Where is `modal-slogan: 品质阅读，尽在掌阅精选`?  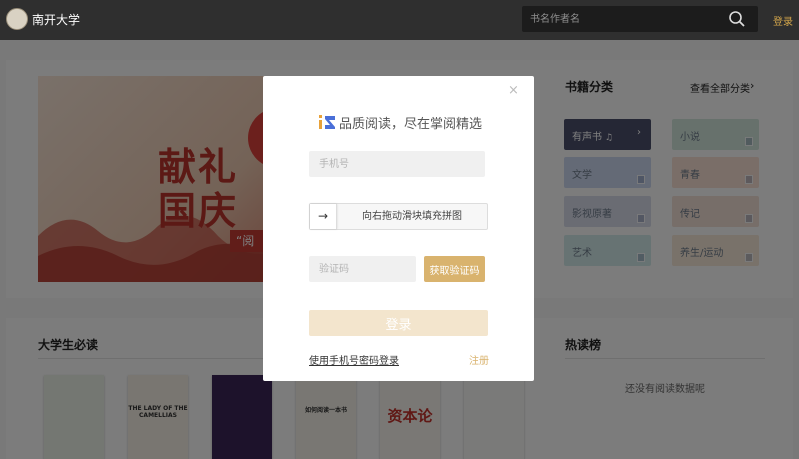 modal-slogan: 品质阅读，尽在掌阅精选 is located at coordinates (411, 124).